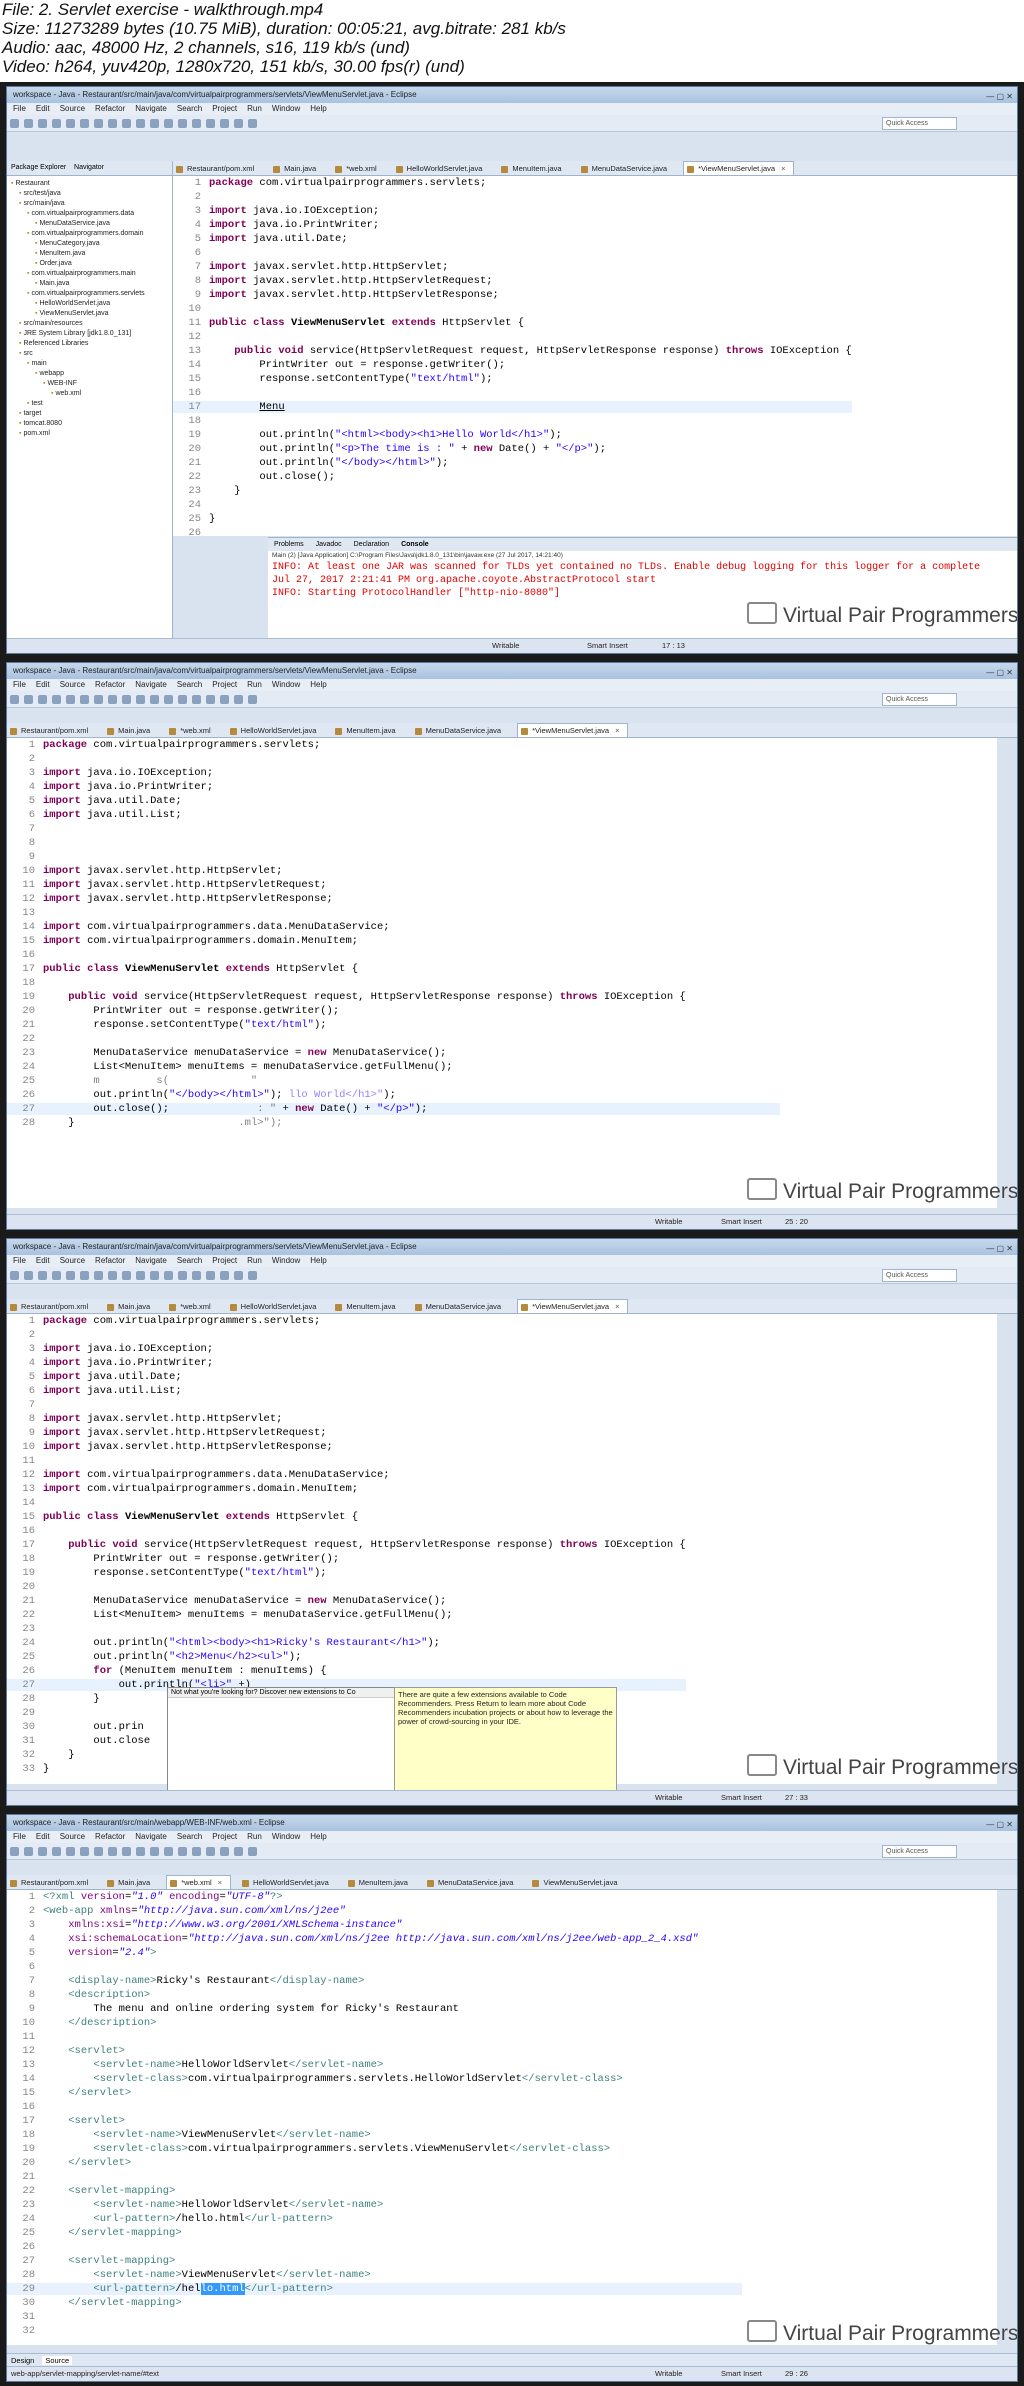 This screenshot has height=2386, width=1024. What do you see at coordinates (91, 264) in the screenshot?
I see `tree-item: ▪ Order.java` at bounding box center [91, 264].